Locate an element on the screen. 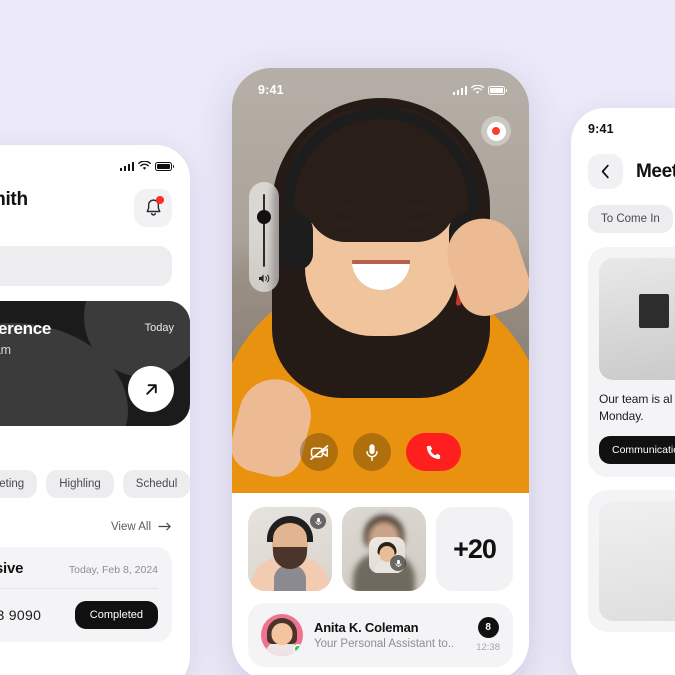 Image resolution: width=675 pixels, height=675 pixels. end-call-button is located at coordinates (433, 452).